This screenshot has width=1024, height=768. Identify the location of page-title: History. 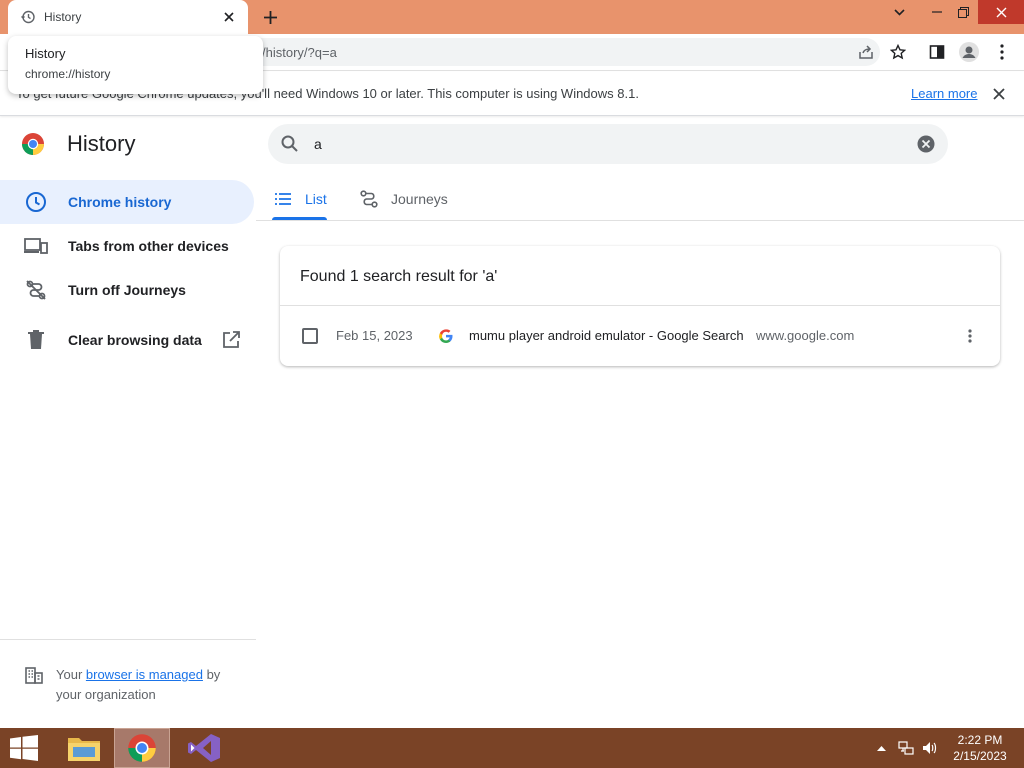
(101, 143).